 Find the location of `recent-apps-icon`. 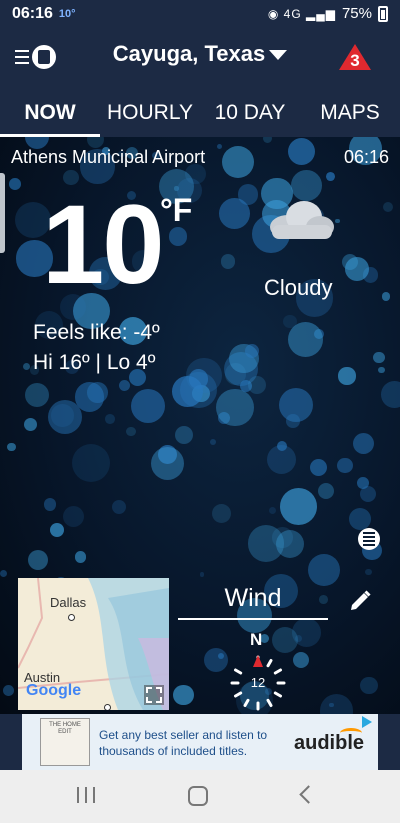

recent-apps-icon is located at coordinates (86, 796).